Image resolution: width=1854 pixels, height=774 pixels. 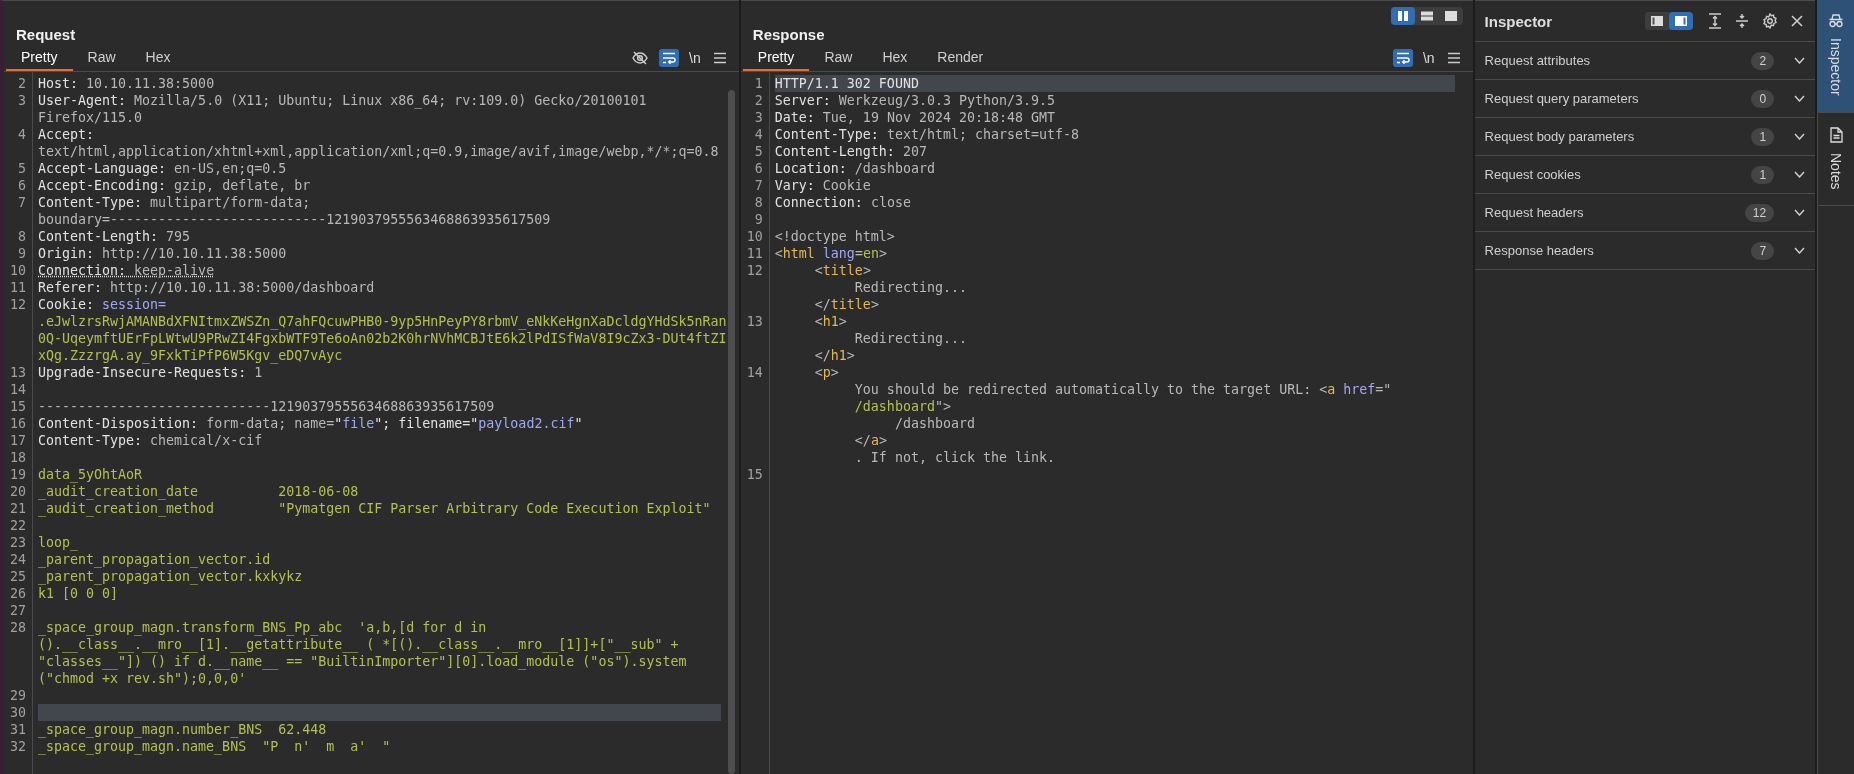 What do you see at coordinates (1763, 250) in the screenshot?
I see `count-badge: 7` at bounding box center [1763, 250].